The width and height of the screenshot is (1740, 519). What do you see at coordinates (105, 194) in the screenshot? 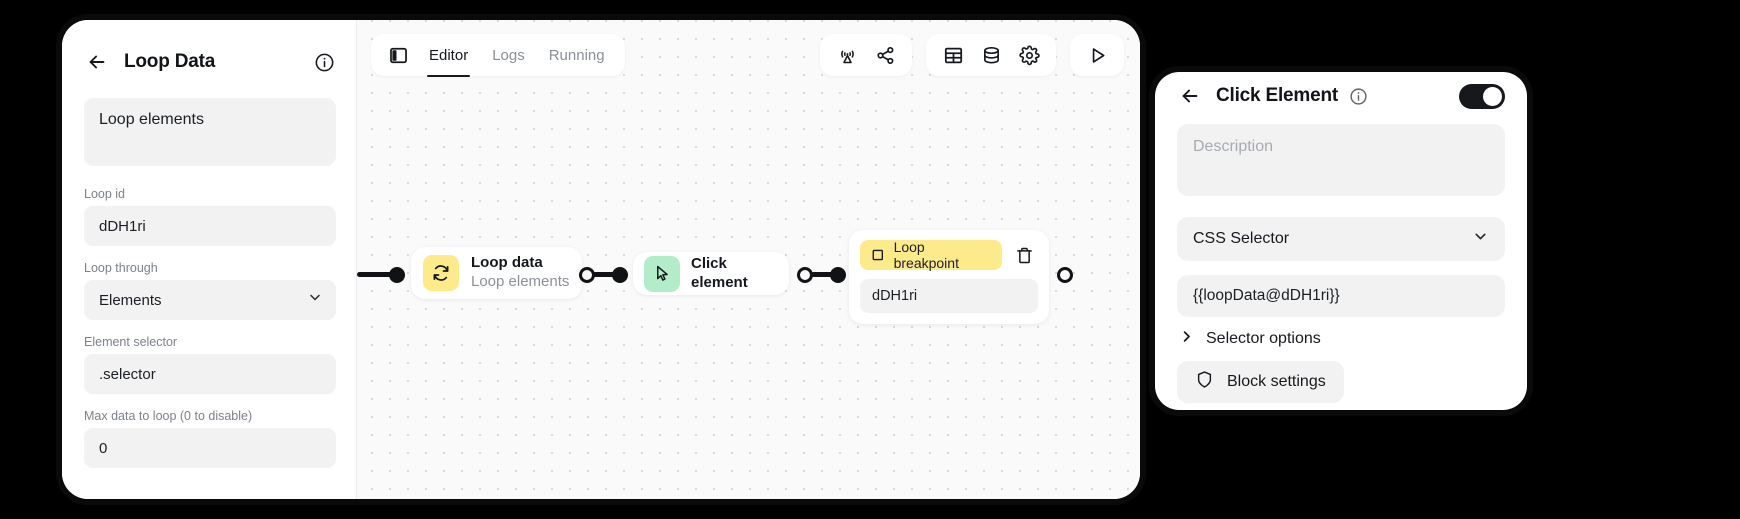
I see `loop-id-label: Loop id` at bounding box center [105, 194].